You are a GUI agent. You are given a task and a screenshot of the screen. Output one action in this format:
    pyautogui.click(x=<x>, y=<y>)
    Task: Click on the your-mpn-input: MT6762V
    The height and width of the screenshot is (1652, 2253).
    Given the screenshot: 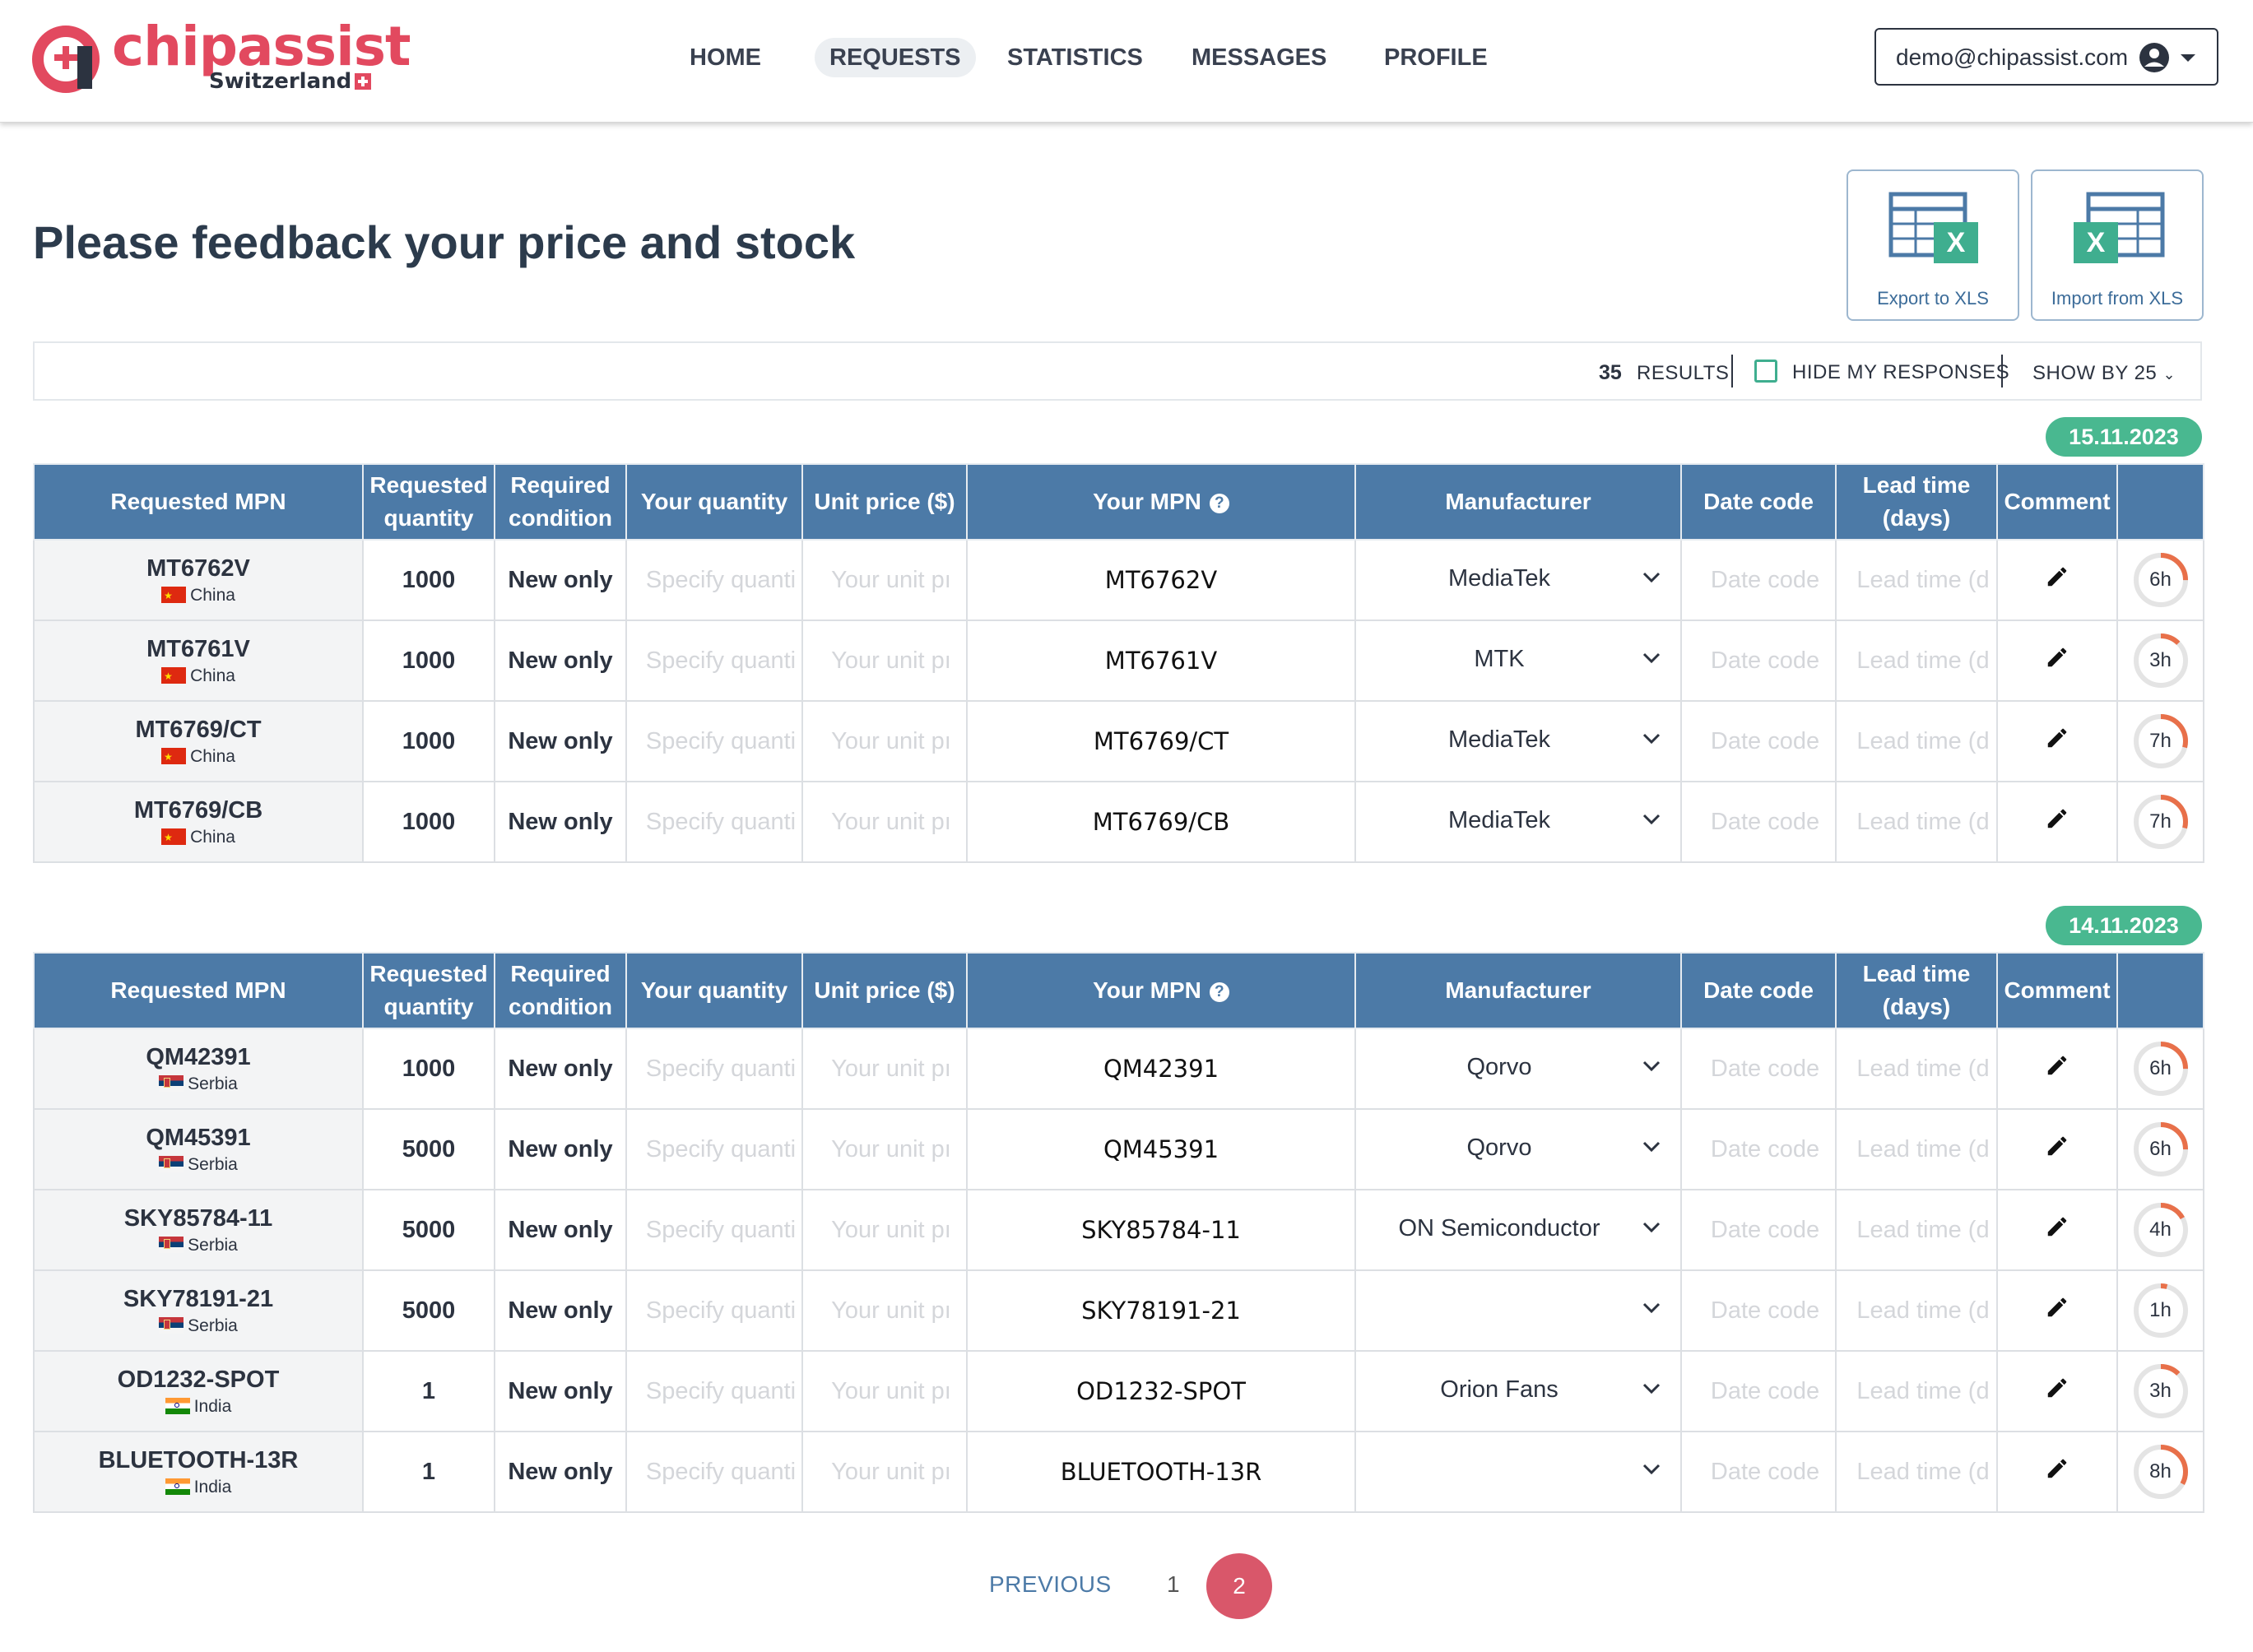 What is the action you would take?
    pyautogui.click(x=1161, y=580)
    